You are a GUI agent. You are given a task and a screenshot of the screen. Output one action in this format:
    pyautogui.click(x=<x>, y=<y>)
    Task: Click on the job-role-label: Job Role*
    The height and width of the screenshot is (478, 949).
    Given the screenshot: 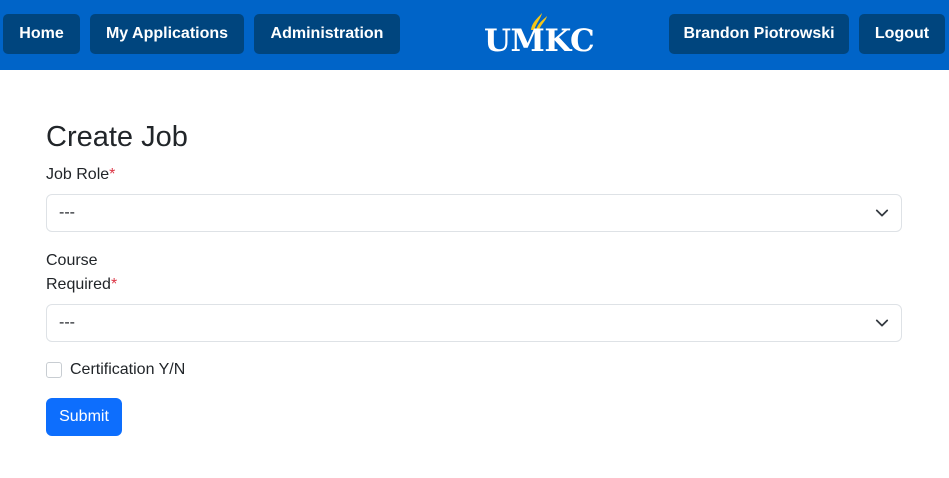 What is the action you would take?
    pyautogui.click(x=80, y=175)
    